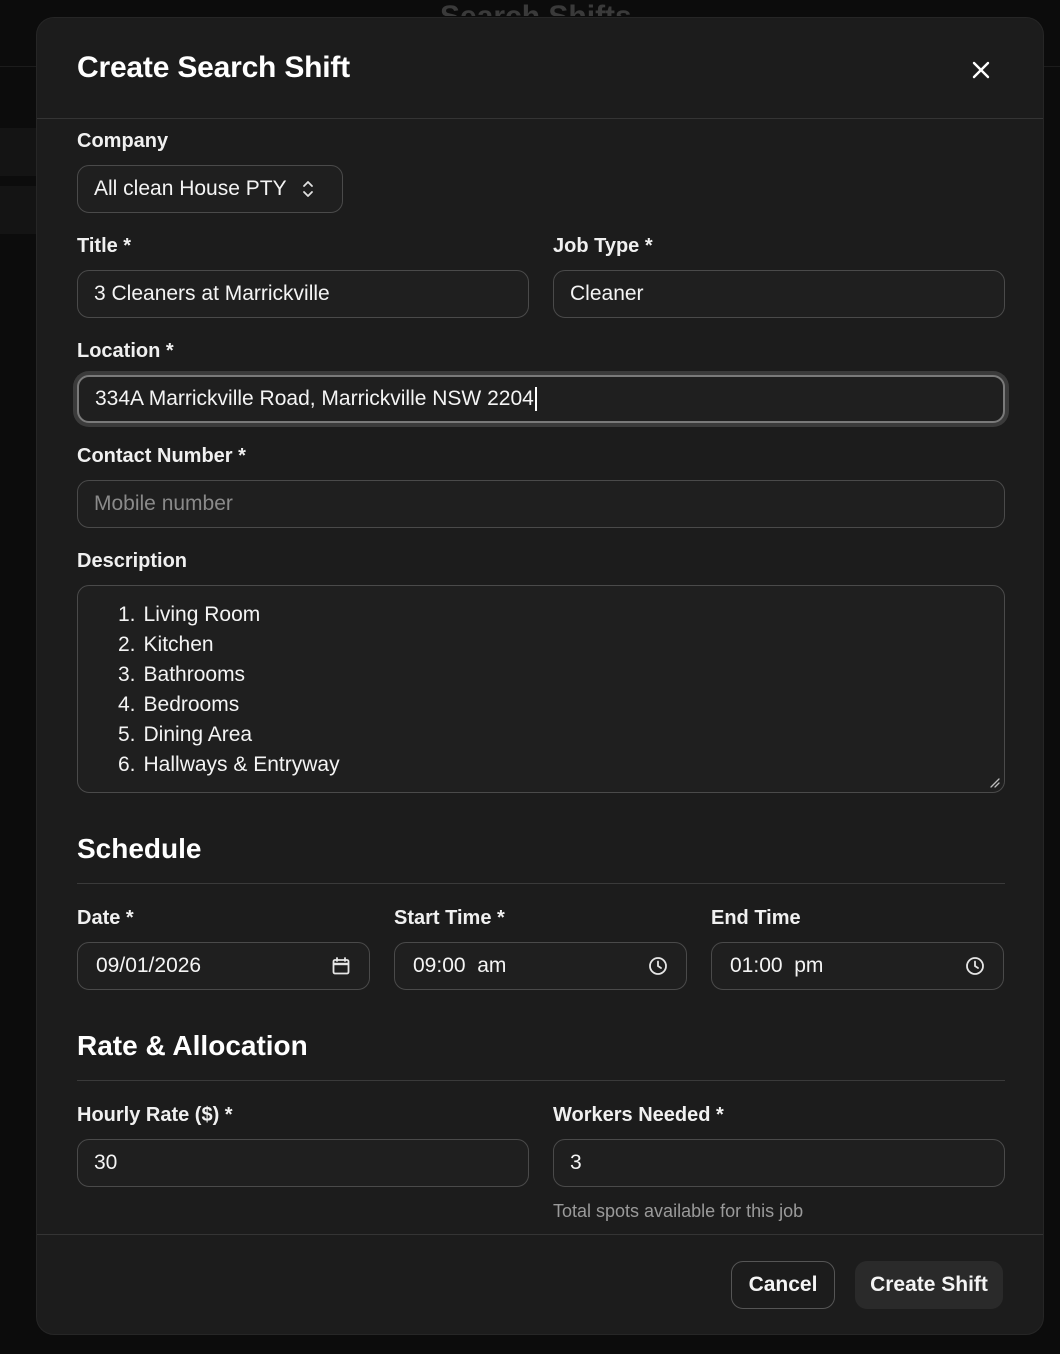  What do you see at coordinates (541, 504) in the screenshot?
I see `contact-number-input` at bounding box center [541, 504].